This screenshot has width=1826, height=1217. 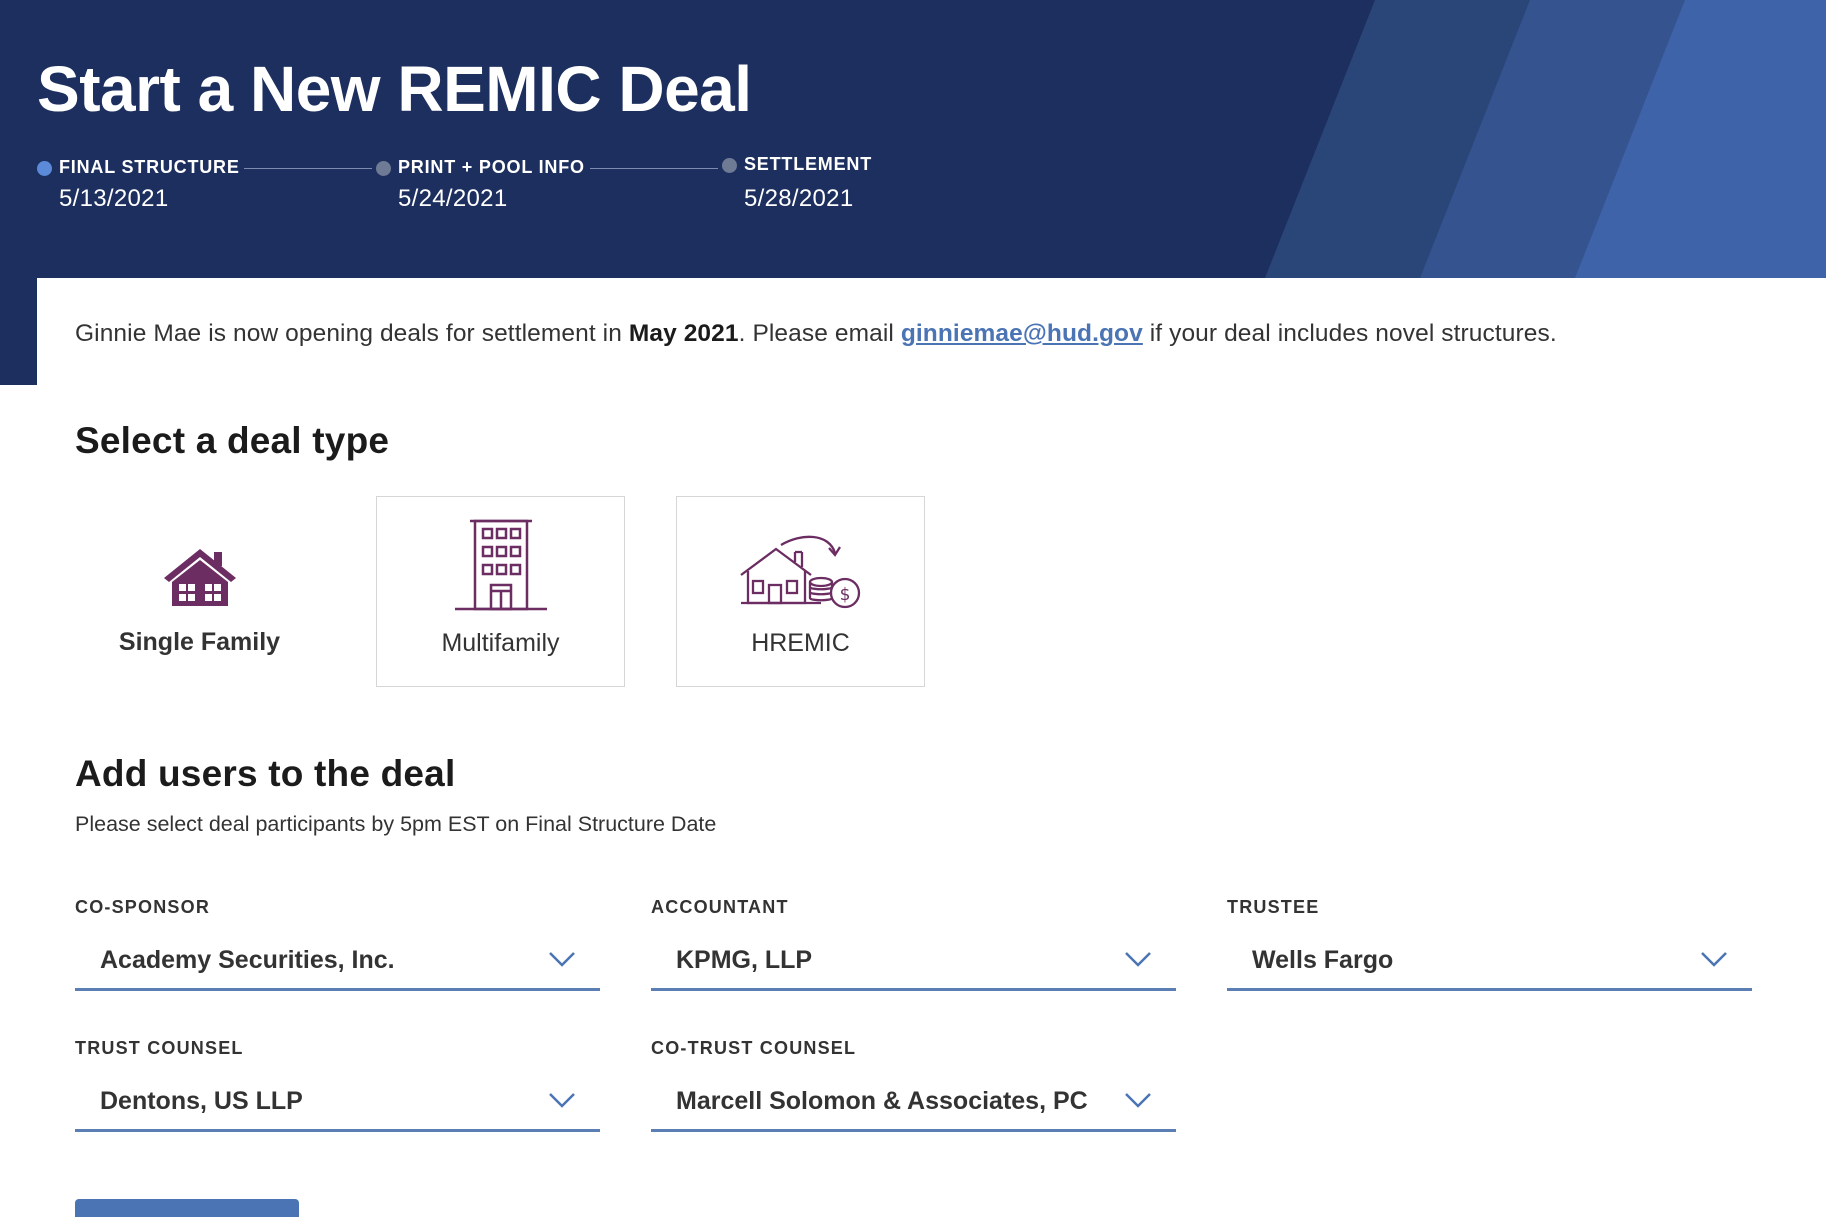 What do you see at coordinates (394, 89) in the screenshot?
I see `page-title: Start a New REMIC Deal` at bounding box center [394, 89].